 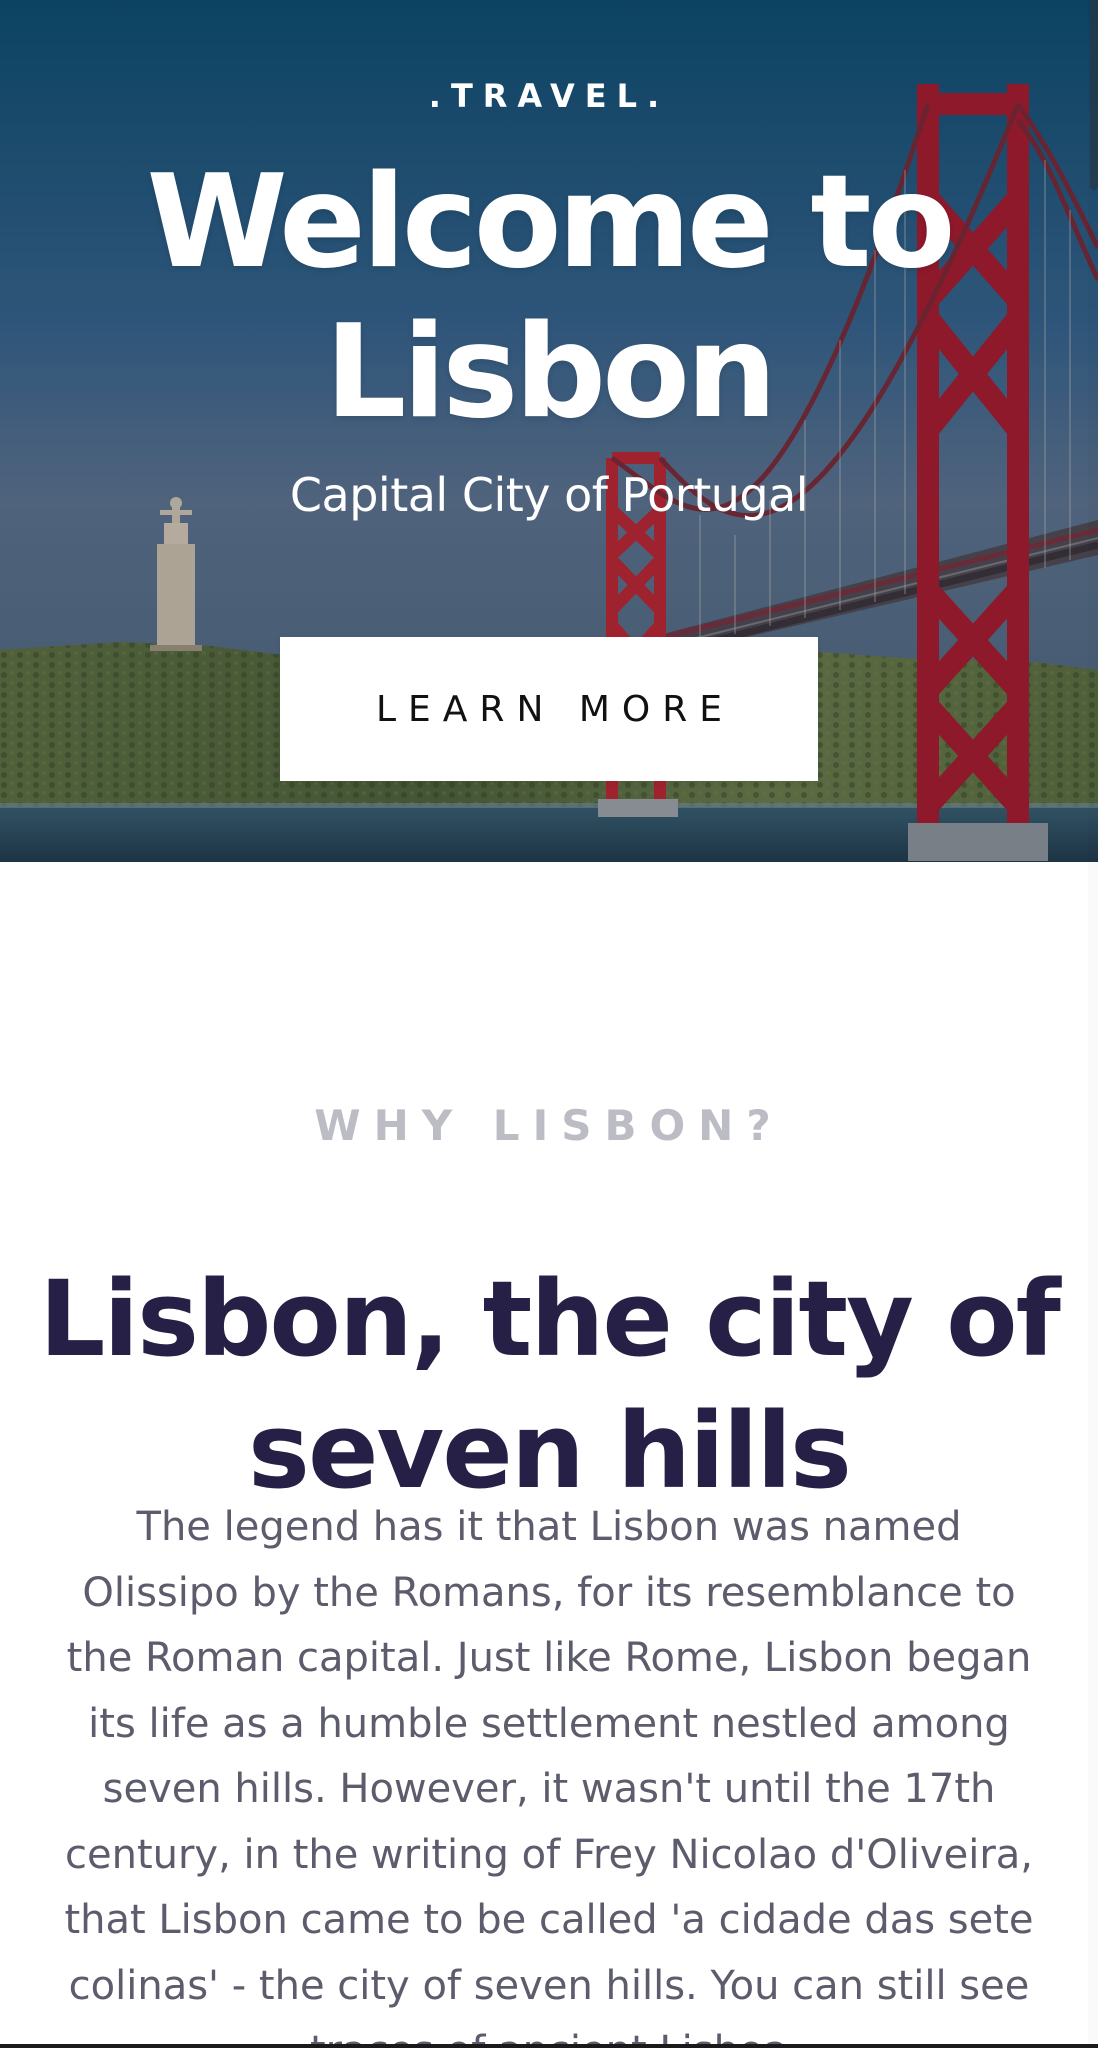 I want to click on hero-subtitle: Capital City of Portugal, so click(x=549, y=495).